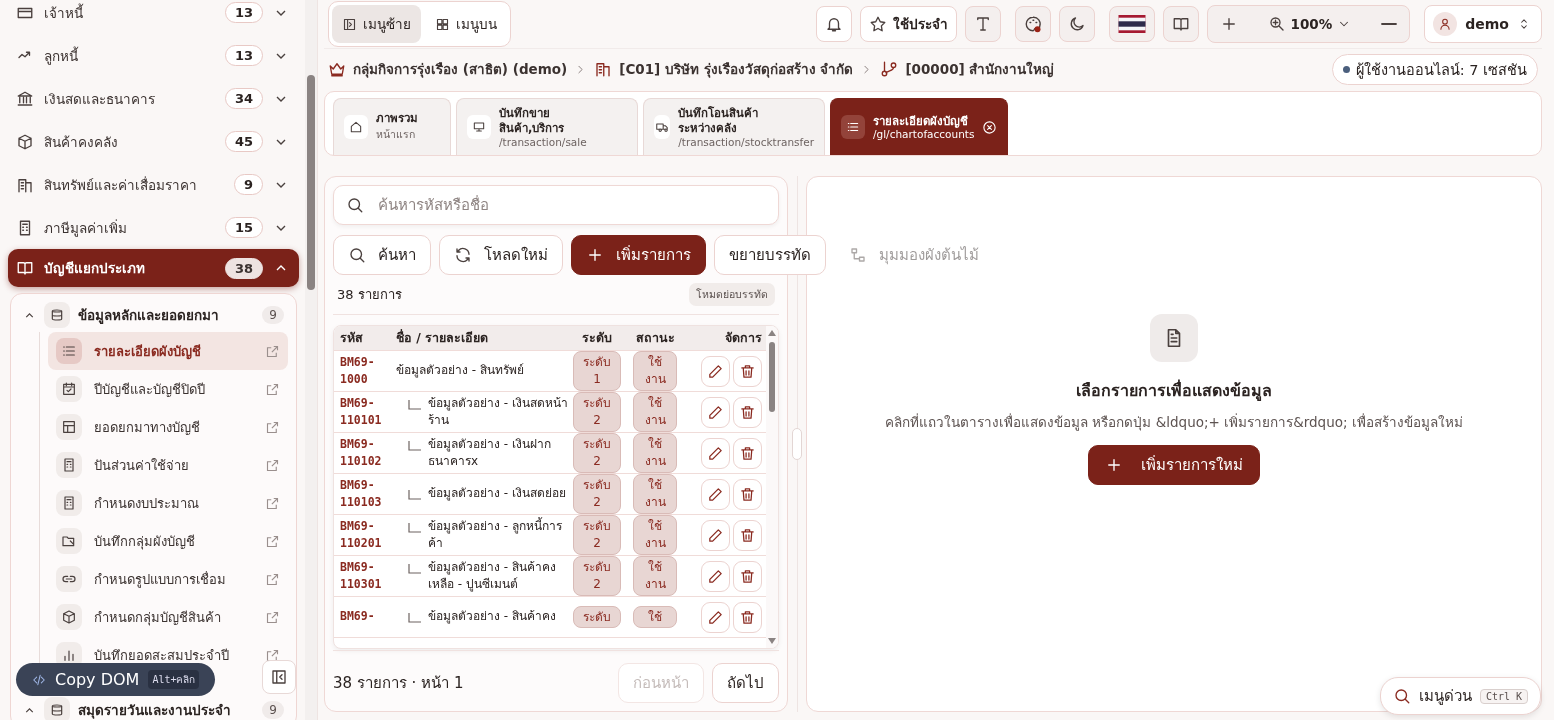 The width and height of the screenshot is (1554, 720). Describe the element at coordinates (361, 534) in the screenshot. I see `account-code: BM69-110201` at that location.